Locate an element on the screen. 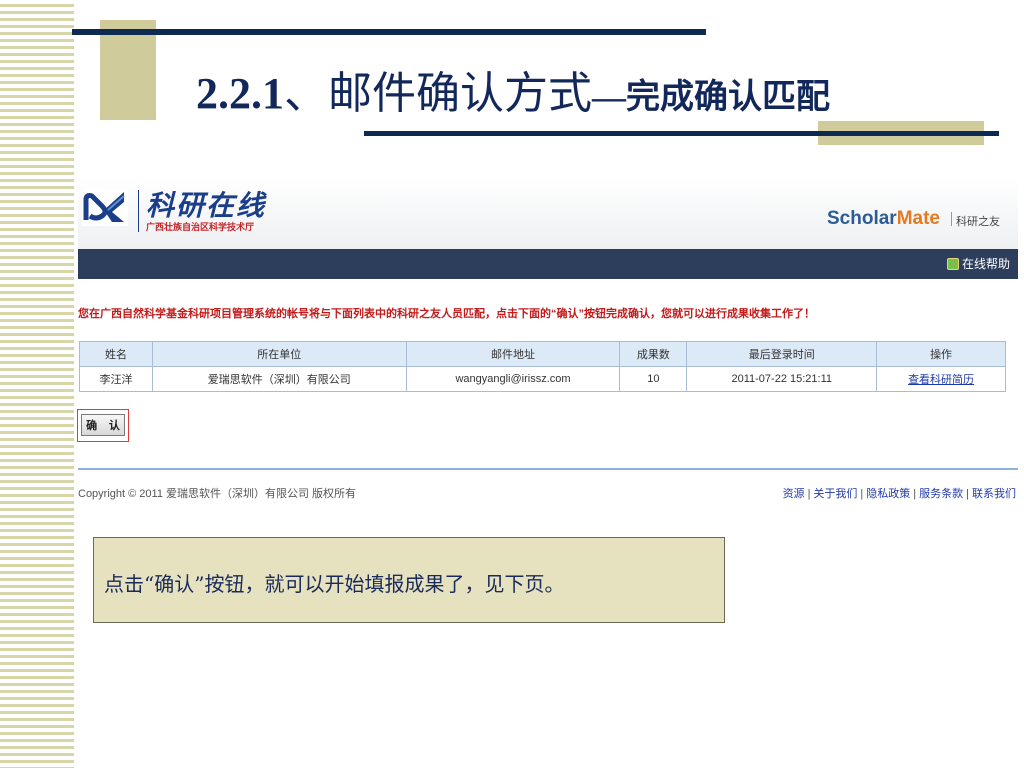 Image resolution: width=1024 pixels, height=768 pixels. footer-link-contact: 联系我们 is located at coordinates (994, 494).